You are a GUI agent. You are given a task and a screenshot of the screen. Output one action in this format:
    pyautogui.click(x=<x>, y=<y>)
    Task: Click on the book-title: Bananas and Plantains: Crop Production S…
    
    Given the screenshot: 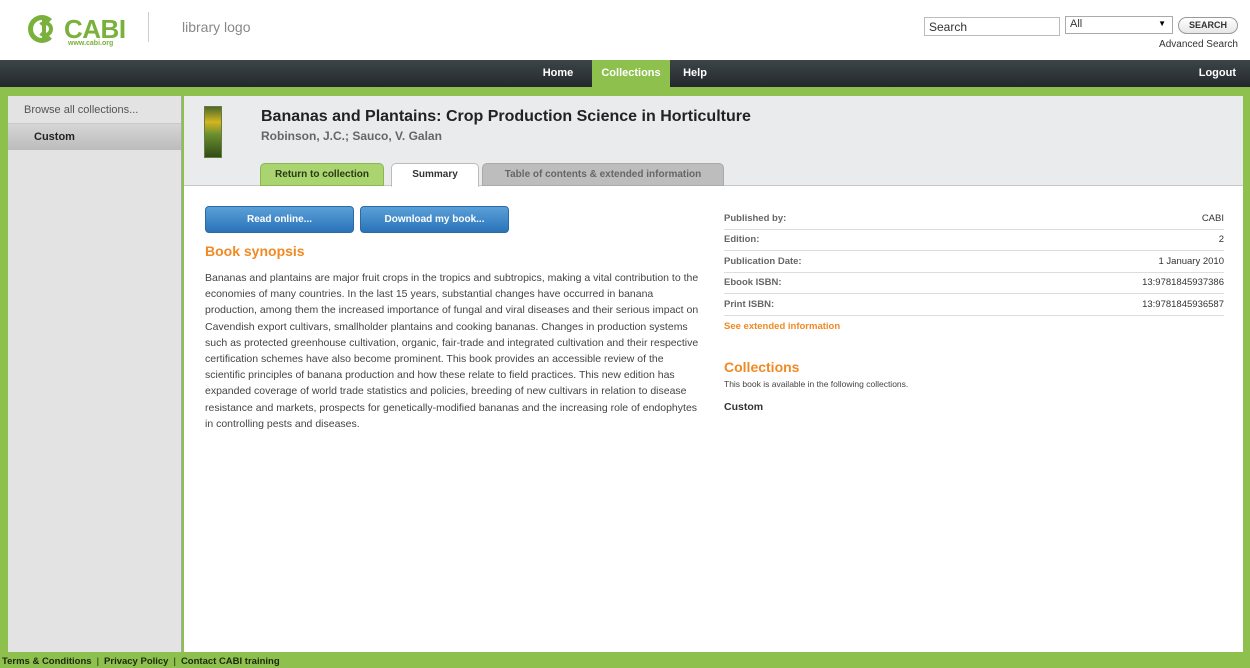 What is the action you would take?
    pyautogui.click(x=506, y=116)
    